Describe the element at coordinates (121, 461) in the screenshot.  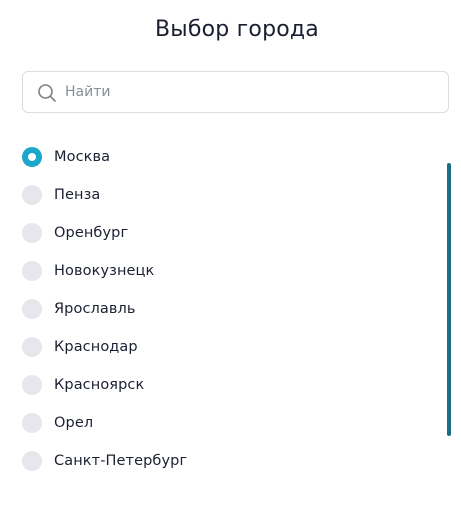
I see `city-label: Санкт-Петербург` at that location.